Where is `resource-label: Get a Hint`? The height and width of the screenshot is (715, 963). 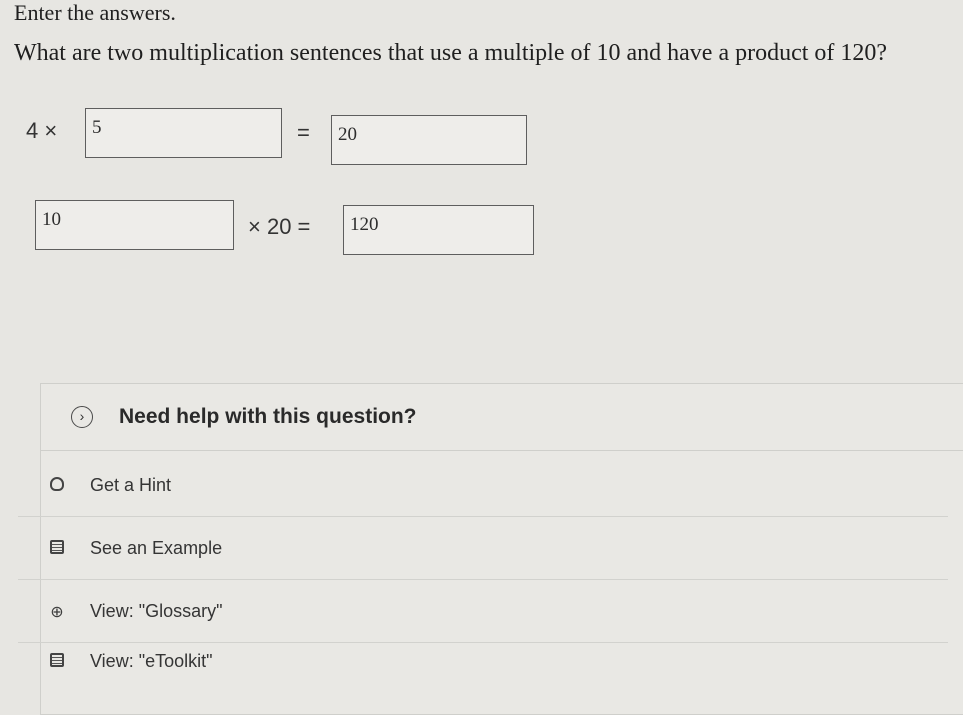 resource-label: Get a Hint is located at coordinates (131, 485).